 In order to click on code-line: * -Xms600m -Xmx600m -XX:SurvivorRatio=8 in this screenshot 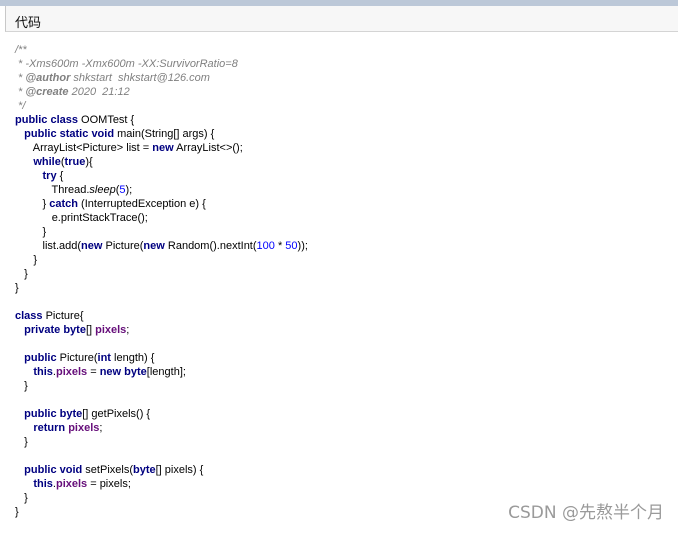, I will do `click(126, 64)`.